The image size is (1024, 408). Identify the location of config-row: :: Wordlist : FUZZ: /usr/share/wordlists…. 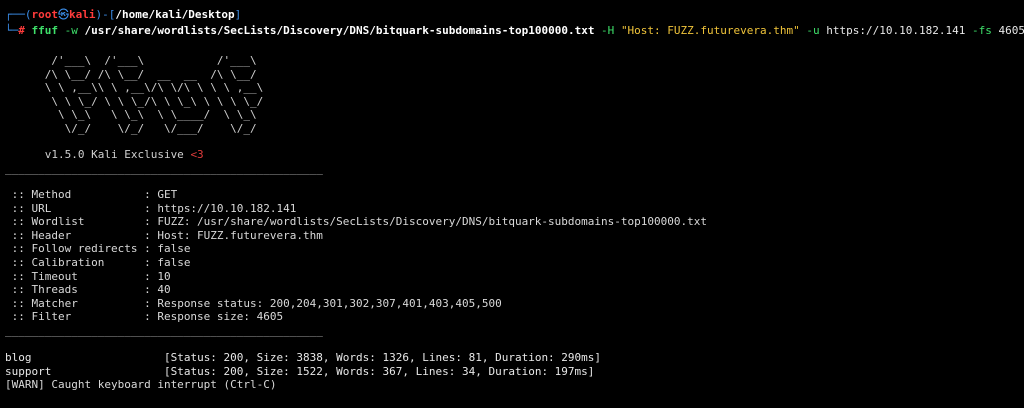
(356, 222).